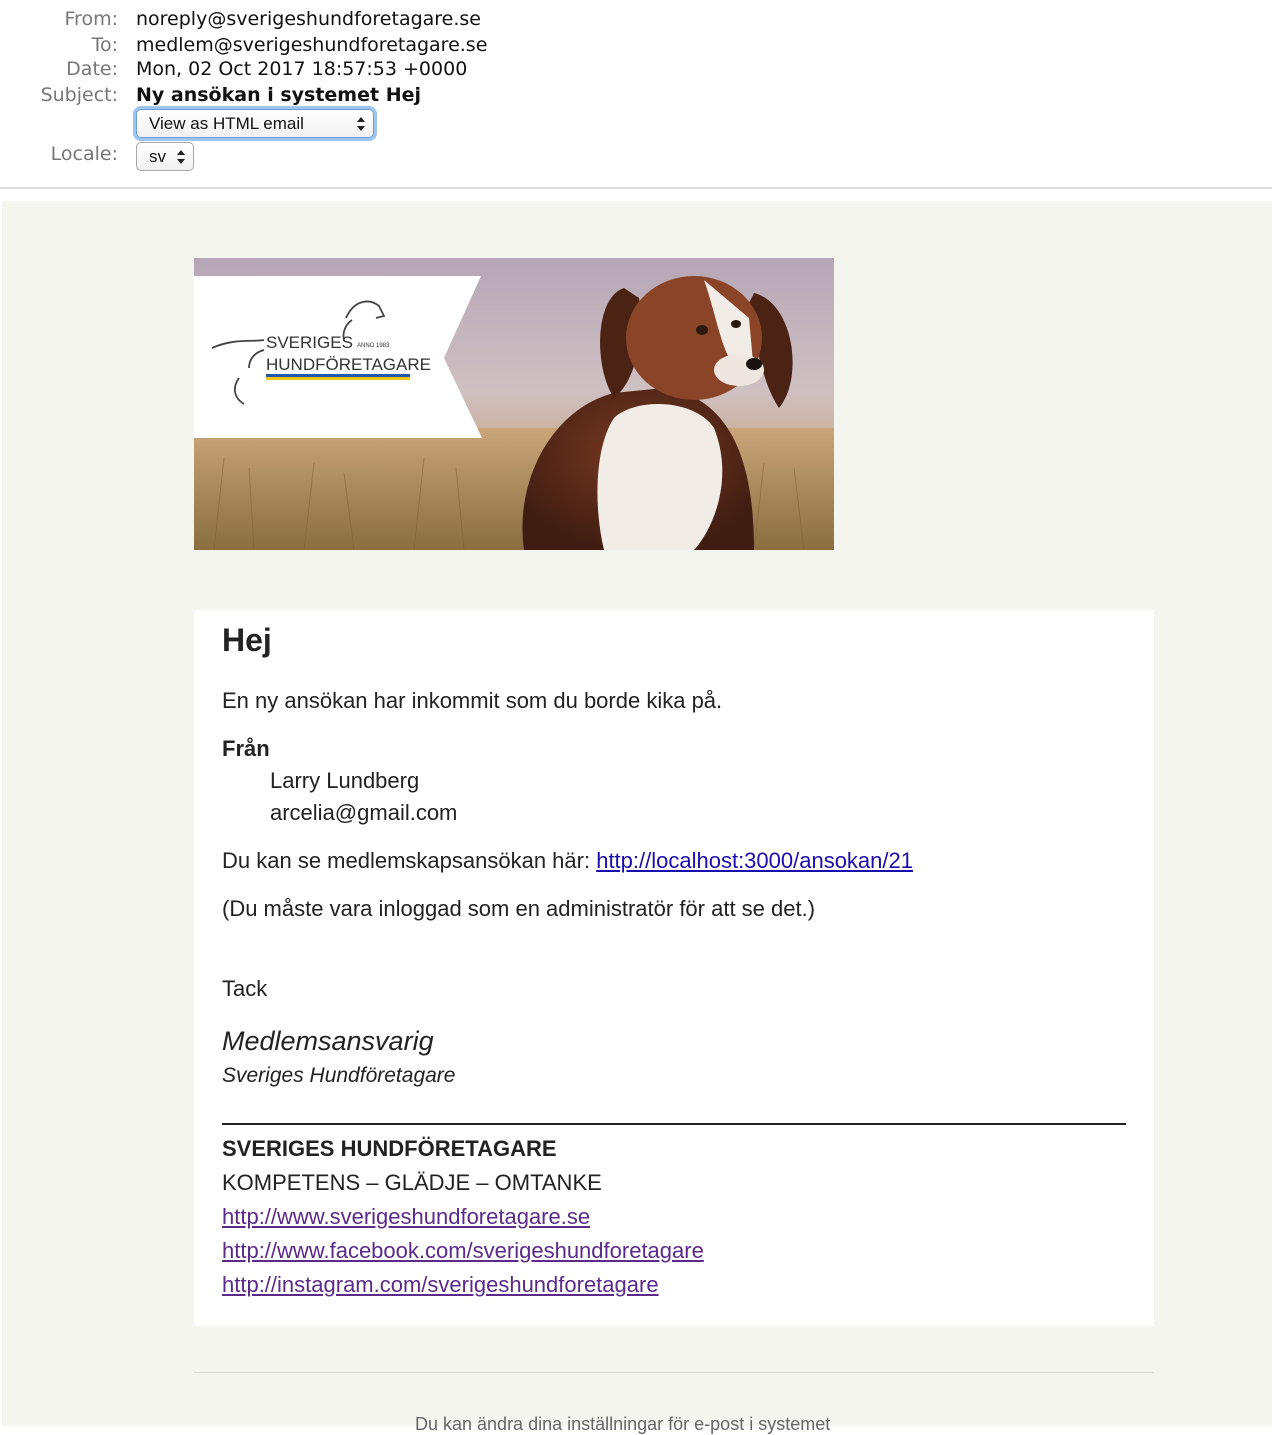 The width and height of the screenshot is (1272, 1435). What do you see at coordinates (157, 156) in the screenshot?
I see `locale-value: sv` at bounding box center [157, 156].